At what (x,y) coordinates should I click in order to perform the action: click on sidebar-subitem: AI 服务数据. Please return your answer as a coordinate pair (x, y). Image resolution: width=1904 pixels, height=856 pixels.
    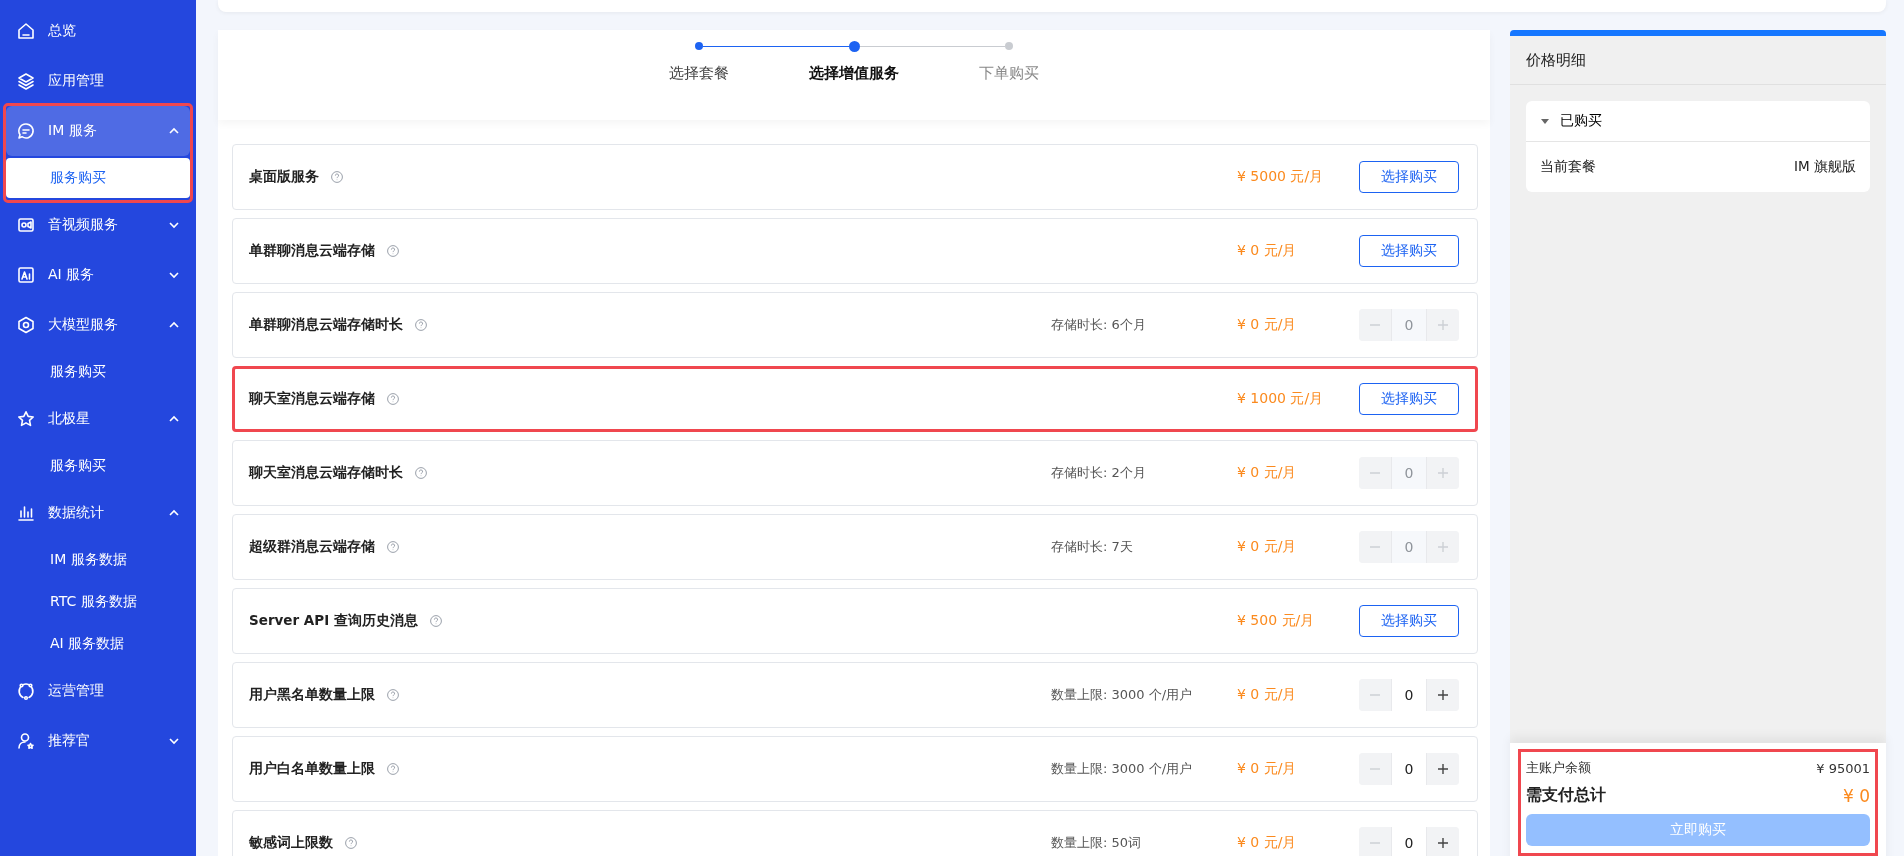
    Looking at the image, I should click on (98, 644).